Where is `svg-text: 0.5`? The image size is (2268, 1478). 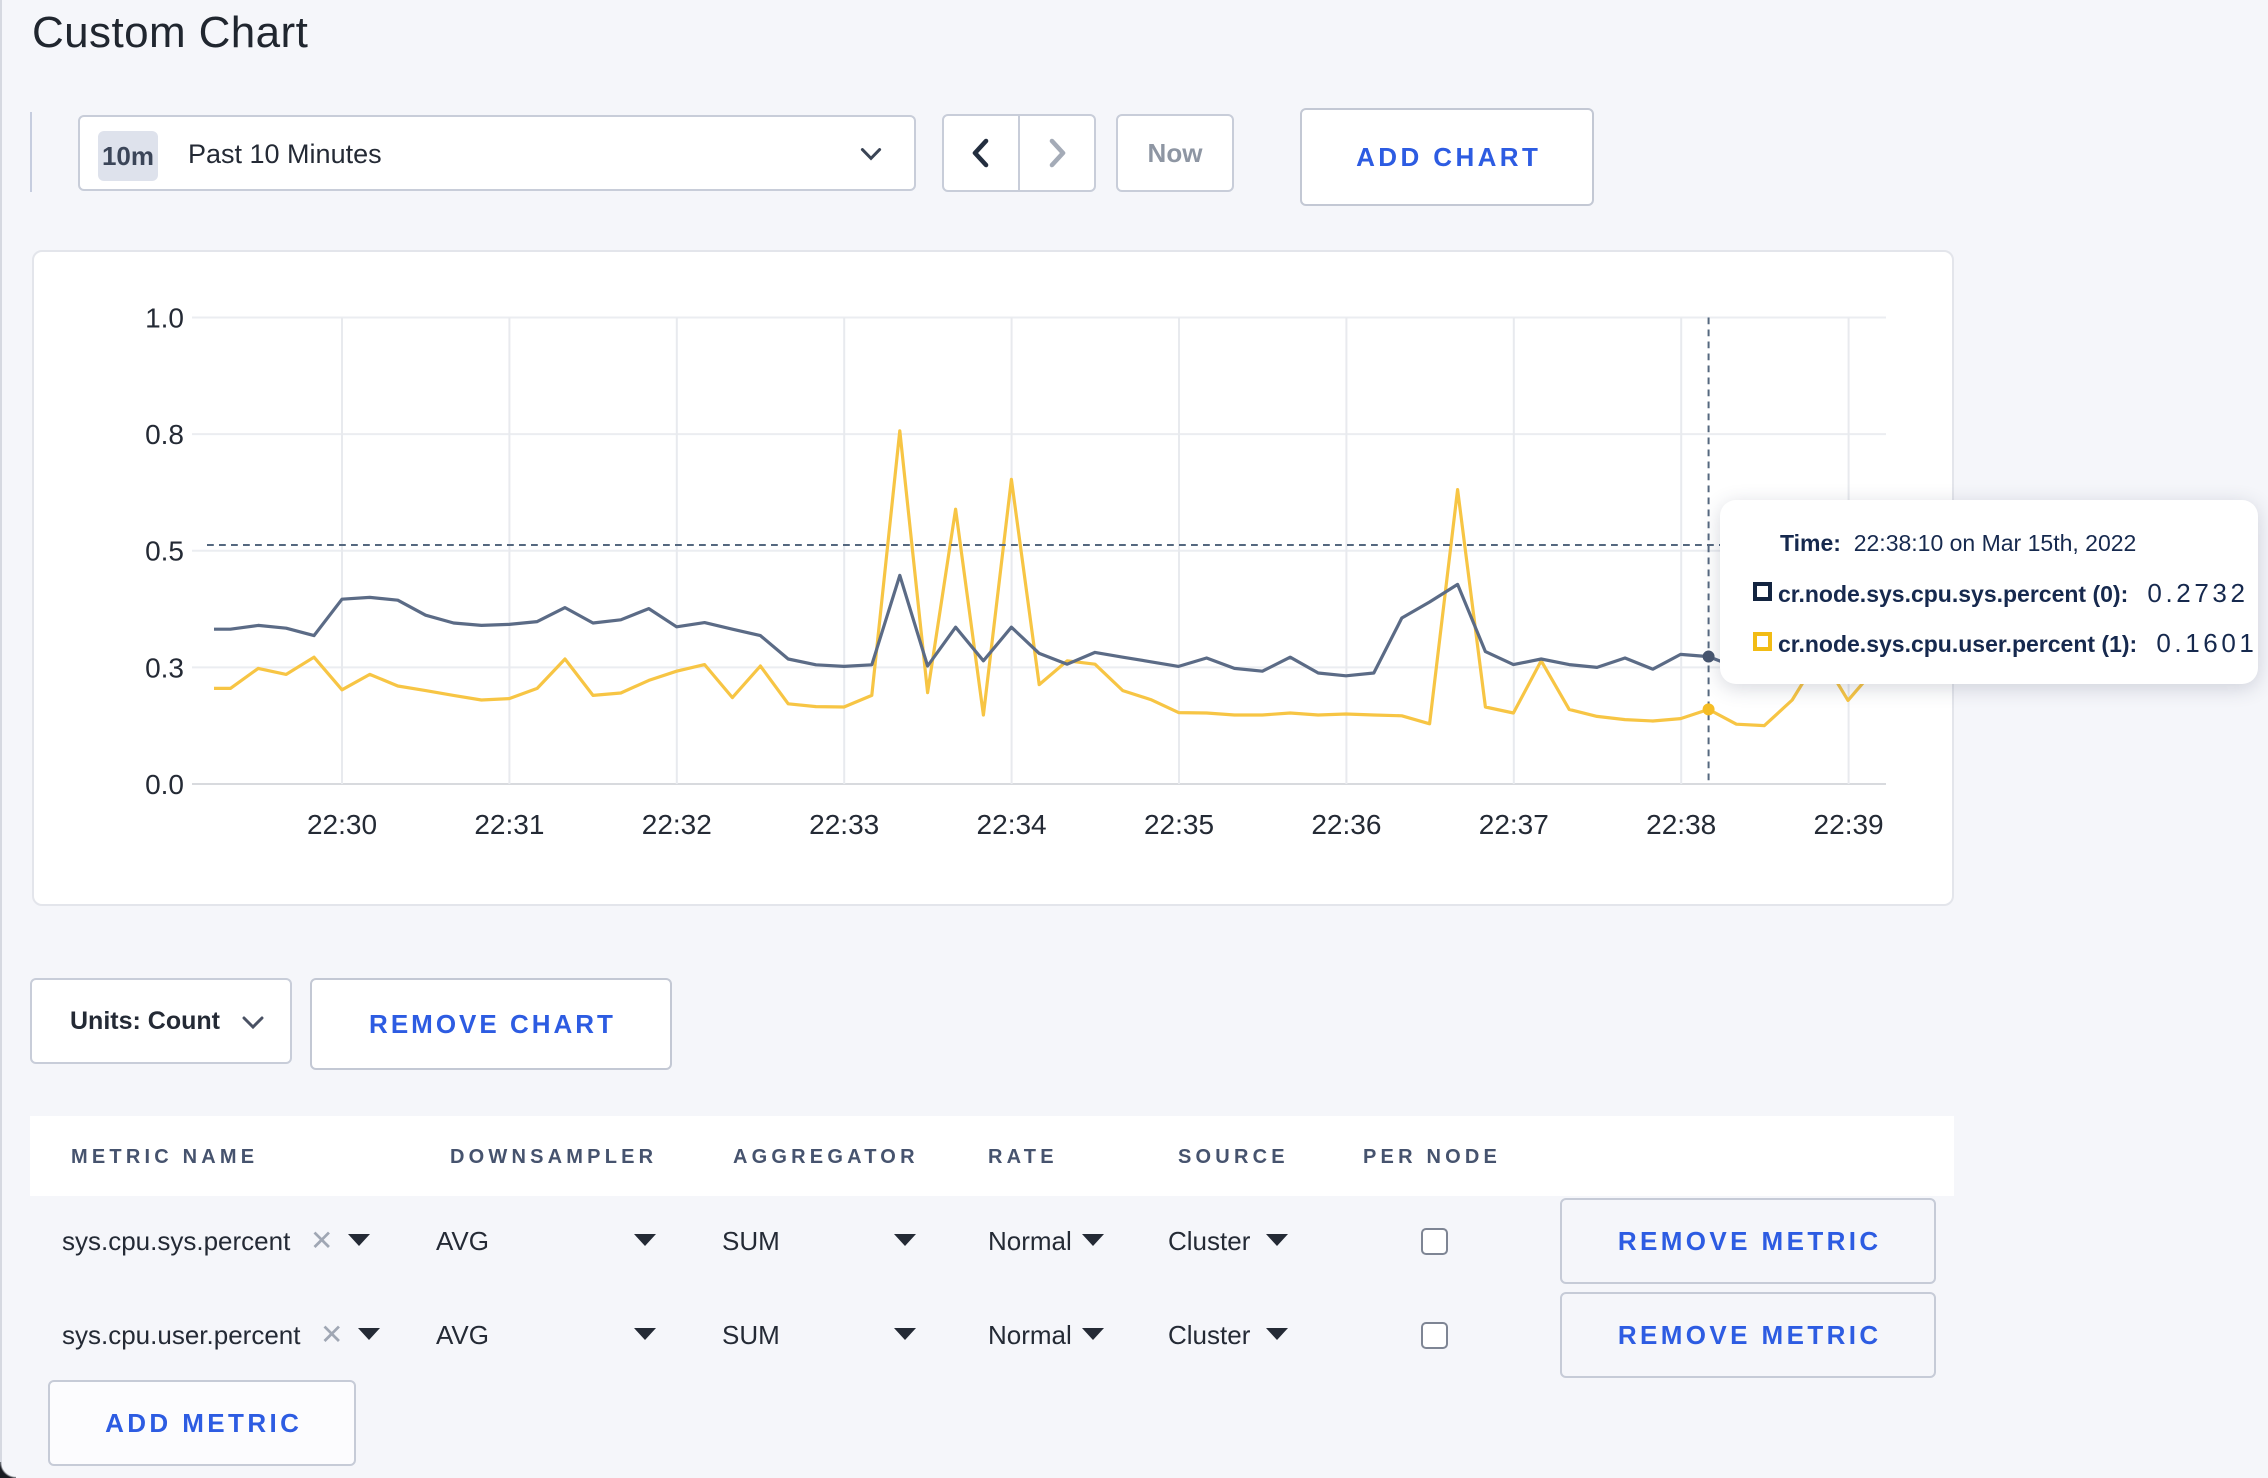
svg-text: 0.5 is located at coordinates (164, 551).